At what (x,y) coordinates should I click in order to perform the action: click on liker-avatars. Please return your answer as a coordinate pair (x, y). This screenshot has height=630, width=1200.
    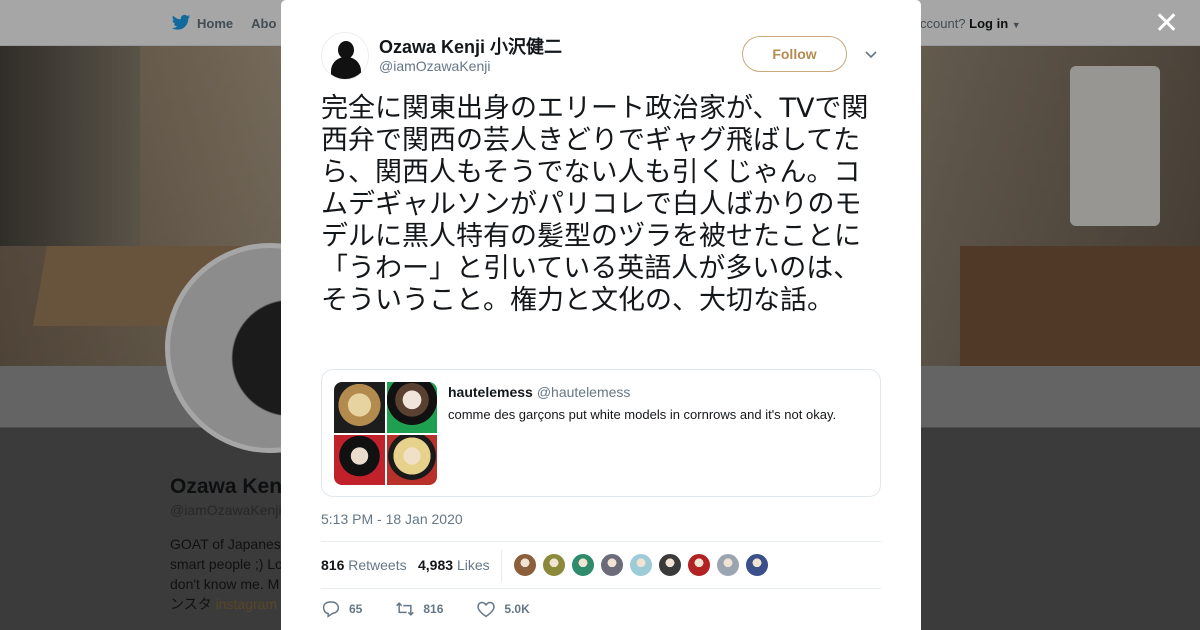
    Looking at the image, I should click on (641, 565).